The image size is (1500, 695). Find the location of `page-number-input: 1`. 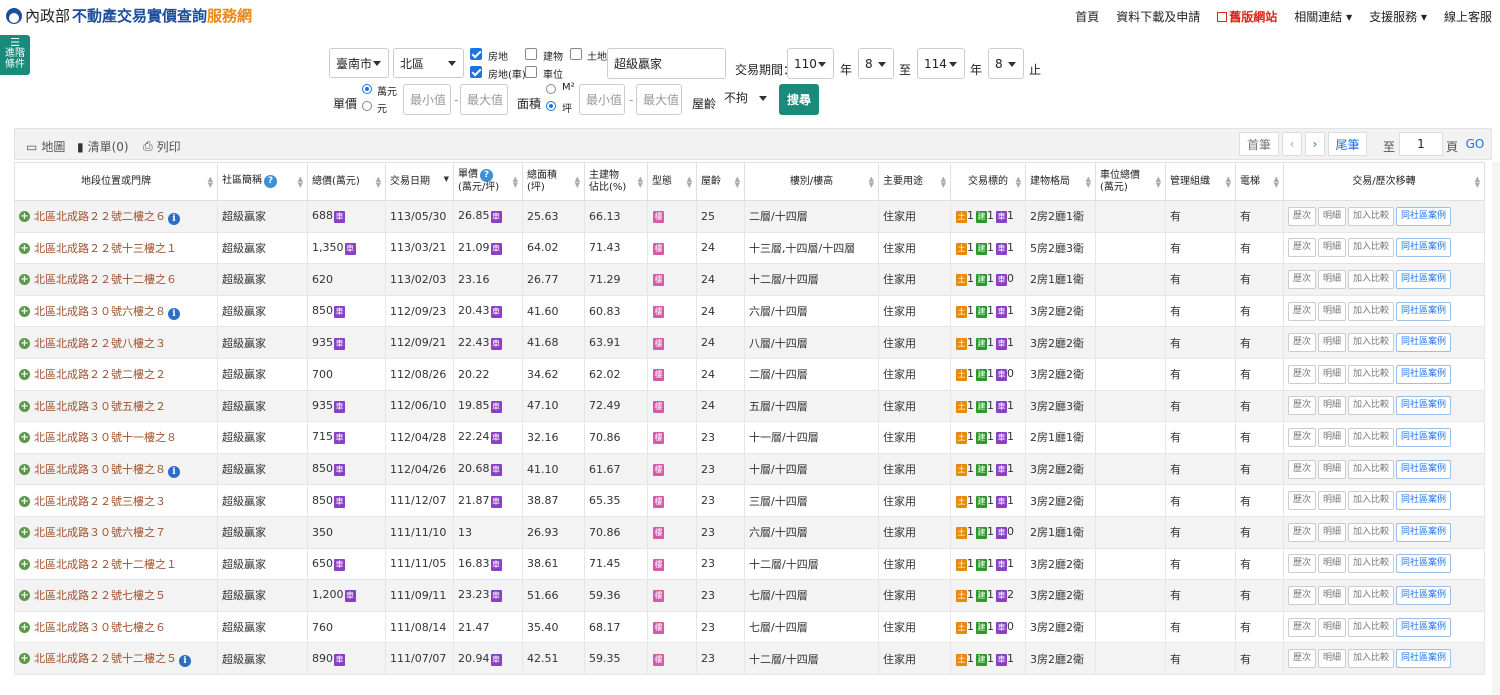

page-number-input: 1 is located at coordinates (1421, 144).